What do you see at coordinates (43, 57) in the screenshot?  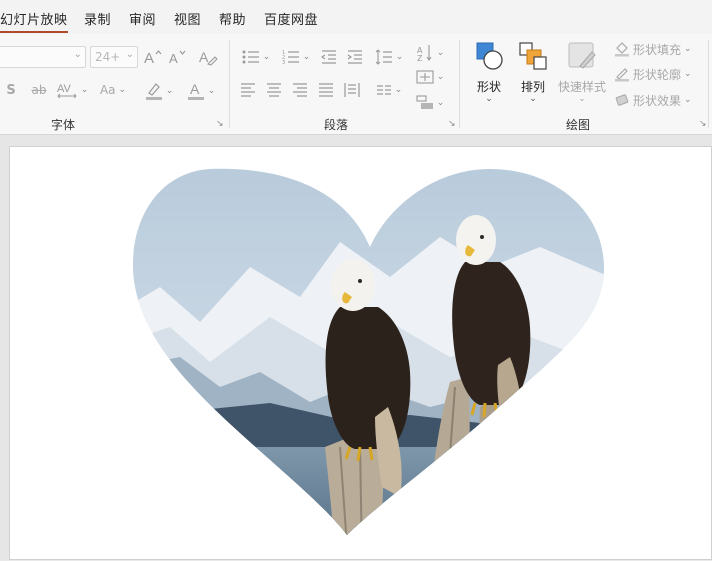 I see `font-name-combobox: ⌄` at bounding box center [43, 57].